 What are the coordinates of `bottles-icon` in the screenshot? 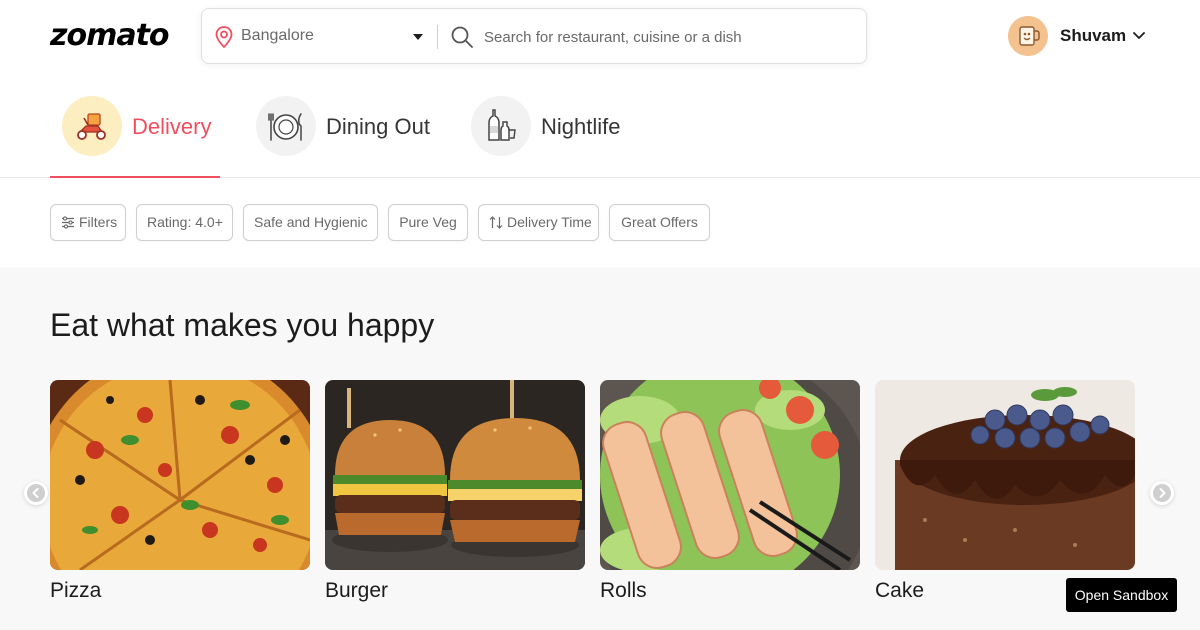 It's located at (502, 125).